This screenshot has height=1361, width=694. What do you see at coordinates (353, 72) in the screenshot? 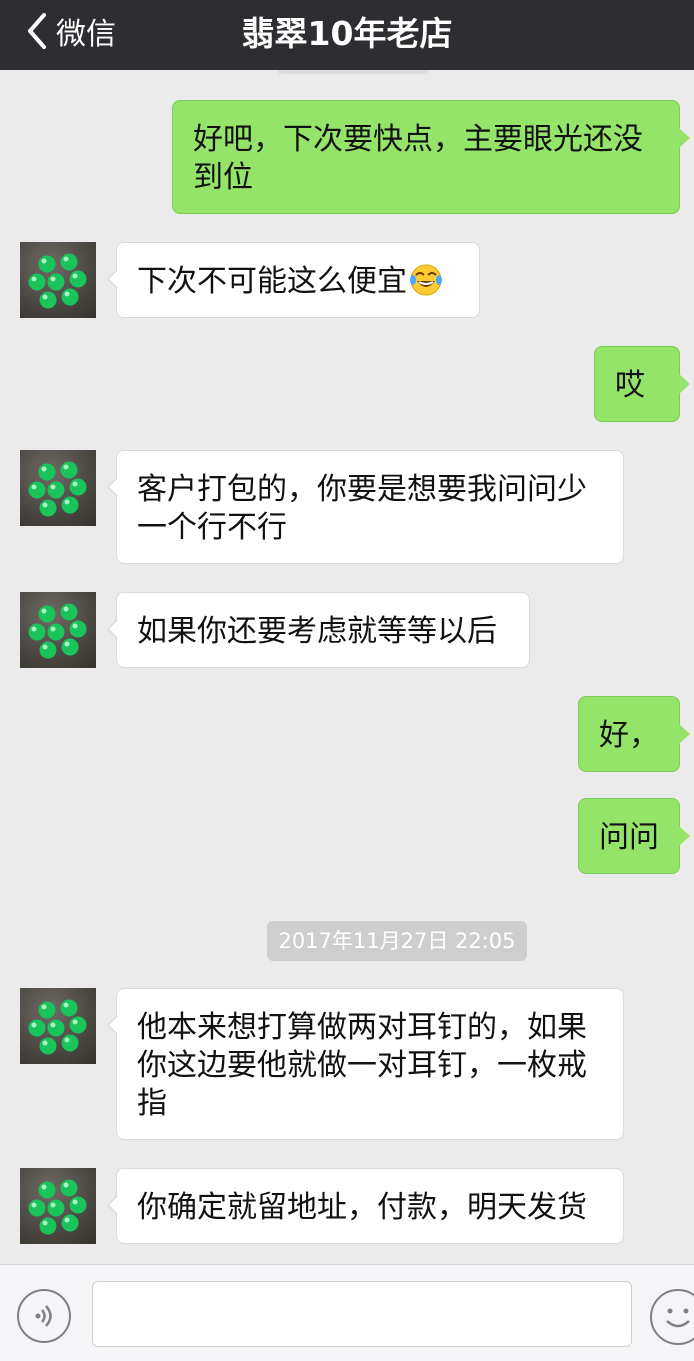
I see `scroll-indicator` at bounding box center [353, 72].